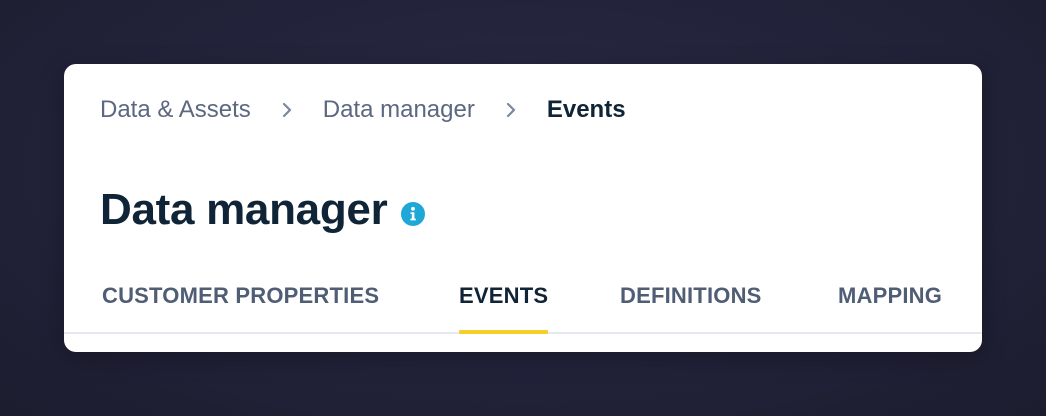 This screenshot has height=416, width=1046. I want to click on page-title: Data manager, so click(244, 209).